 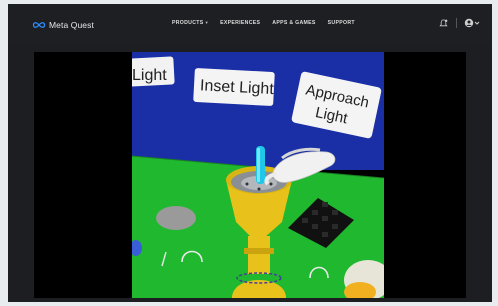 What do you see at coordinates (39, 25) in the screenshot?
I see `meta-infinity-icon` at bounding box center [39, 25].